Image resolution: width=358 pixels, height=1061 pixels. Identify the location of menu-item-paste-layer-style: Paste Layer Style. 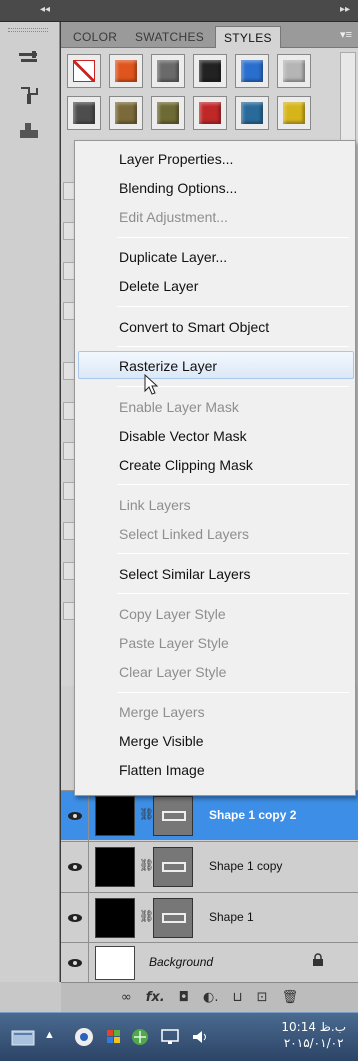
(174, 643).